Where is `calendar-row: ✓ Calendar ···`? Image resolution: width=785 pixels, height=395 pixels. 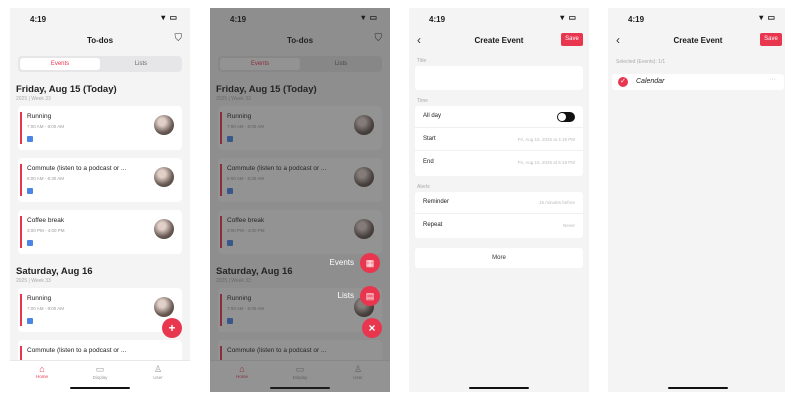 calendar-row: ✓ Calendar ··· is located at coordinates (698, 82).